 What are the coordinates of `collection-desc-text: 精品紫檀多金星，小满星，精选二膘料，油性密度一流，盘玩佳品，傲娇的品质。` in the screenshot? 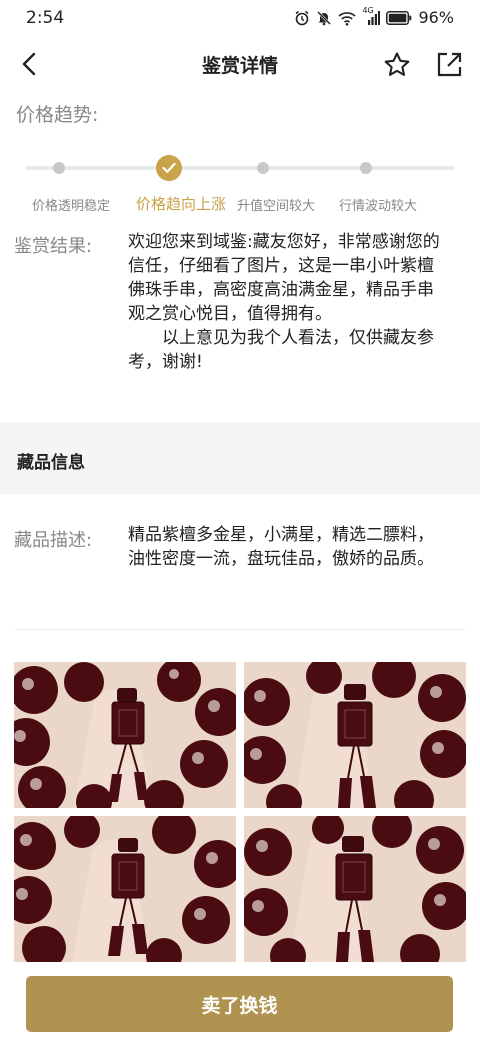 It's located at (281, 547).